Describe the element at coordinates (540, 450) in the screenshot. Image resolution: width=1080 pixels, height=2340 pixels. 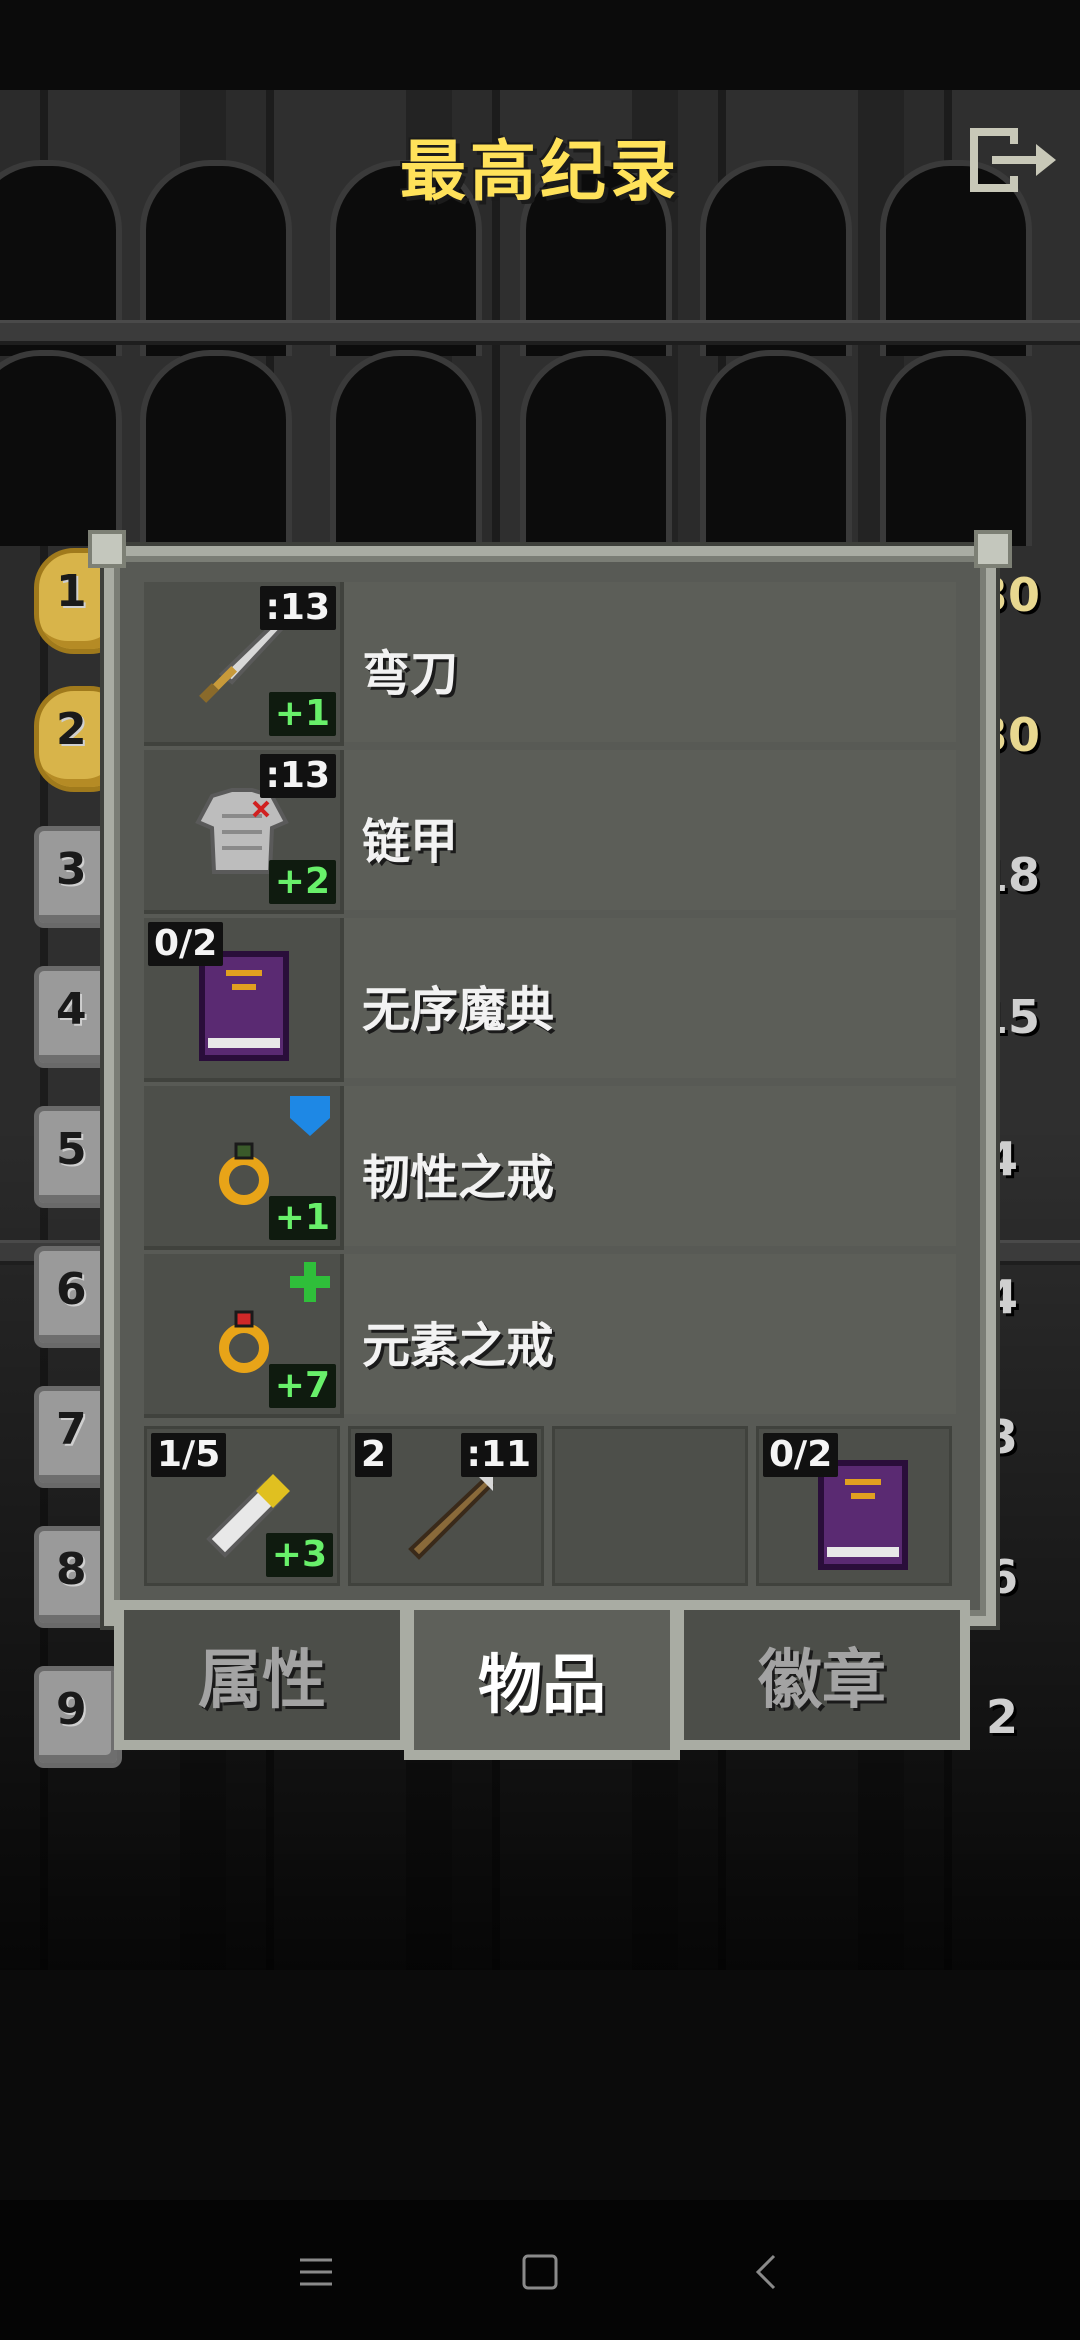
I see `arch-row-mid` at that location.